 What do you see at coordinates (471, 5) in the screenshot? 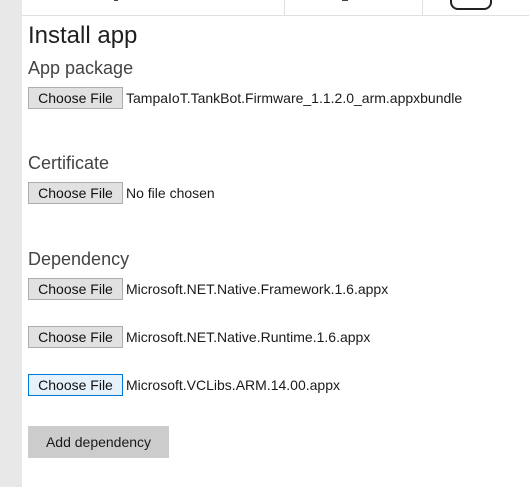
I see `toolbar-button` at bounding box center [471, 5].